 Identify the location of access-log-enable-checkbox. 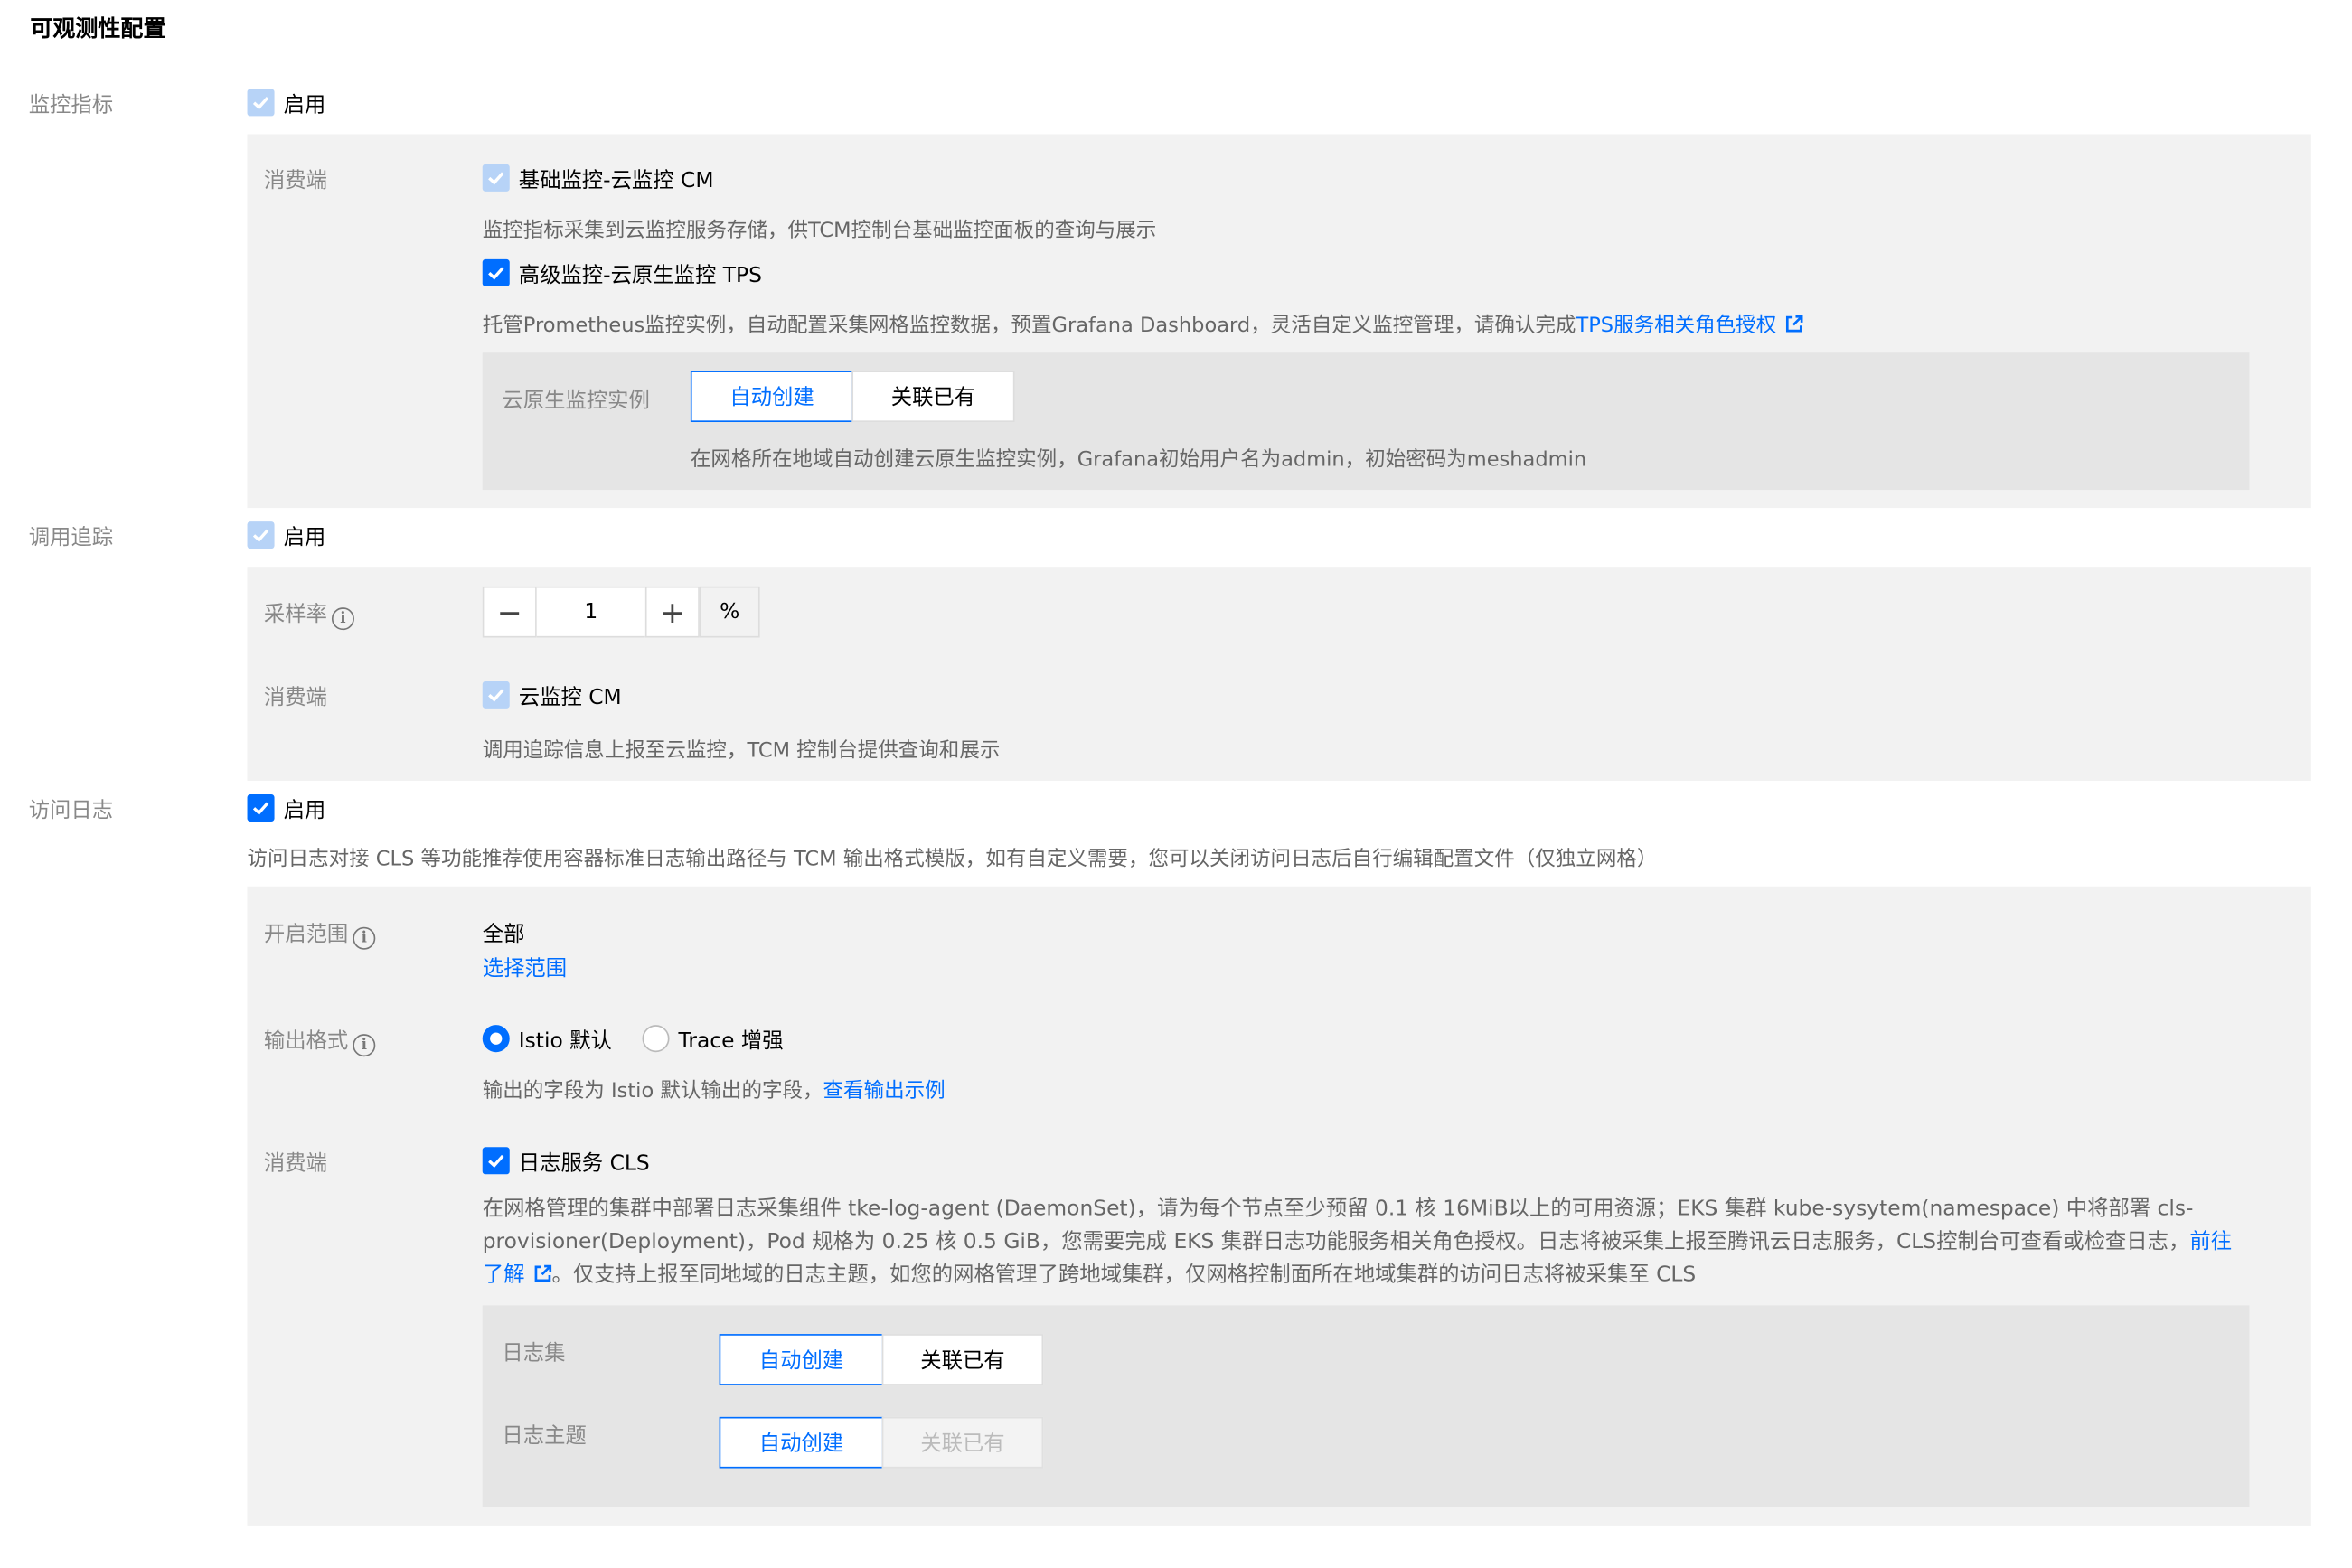
(261, 807).